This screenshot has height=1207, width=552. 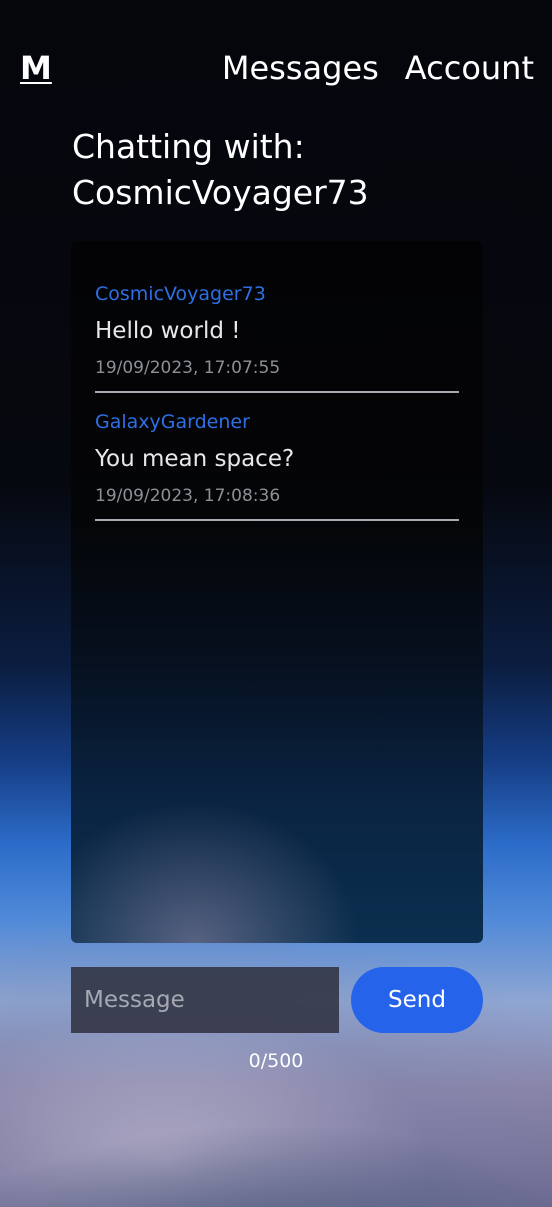 I want to click on composer-row: Send, so click(x=277, y=1000).